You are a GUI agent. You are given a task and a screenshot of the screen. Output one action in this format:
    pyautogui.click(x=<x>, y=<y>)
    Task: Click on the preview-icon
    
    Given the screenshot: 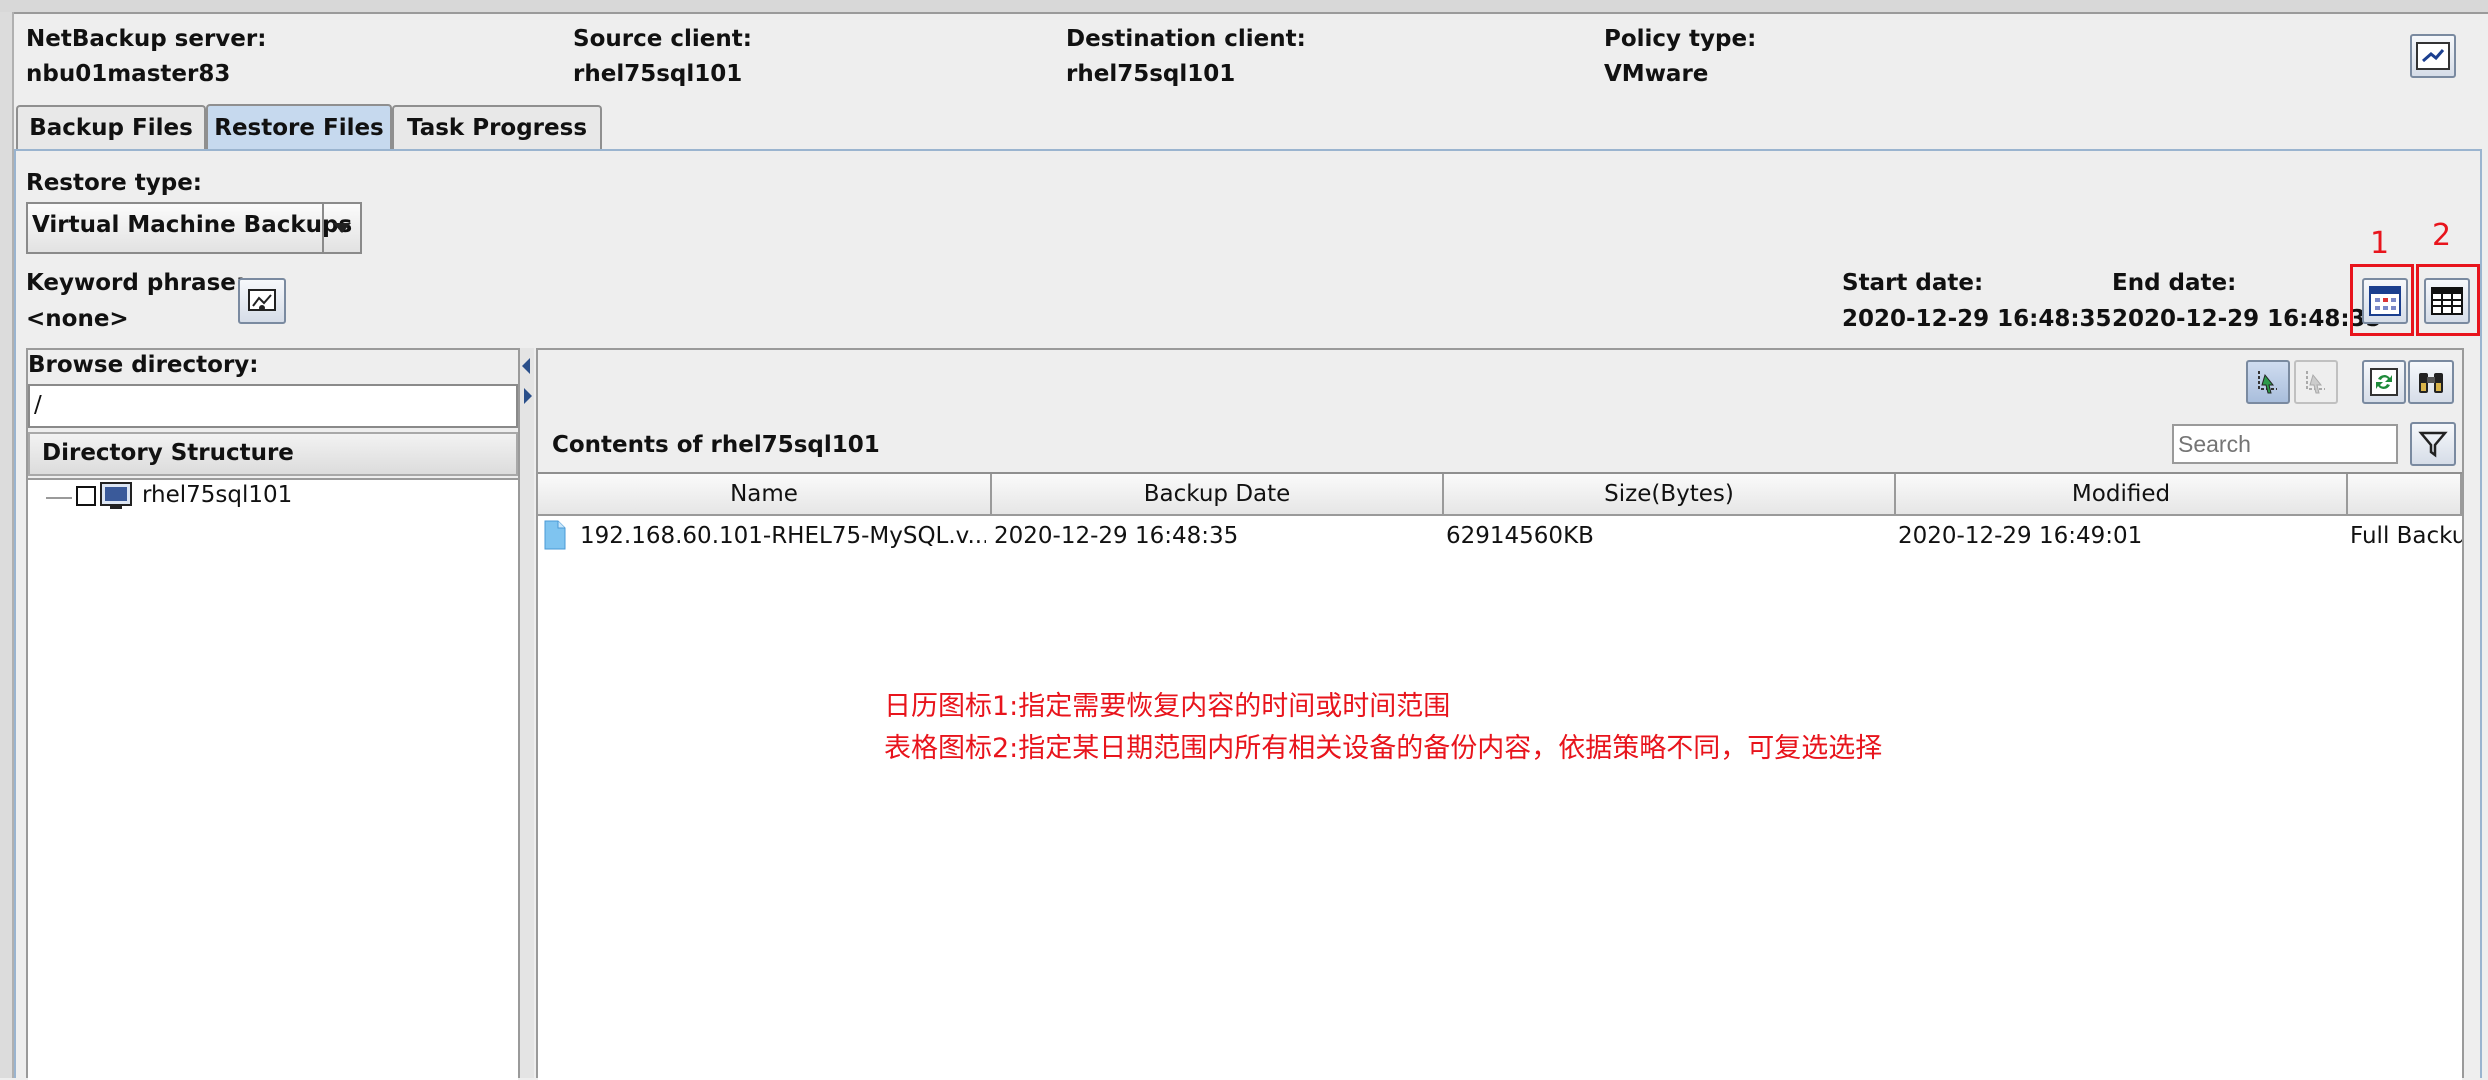 What is the action you would take?
    pyautogui.click(x=2433, y=56)
    